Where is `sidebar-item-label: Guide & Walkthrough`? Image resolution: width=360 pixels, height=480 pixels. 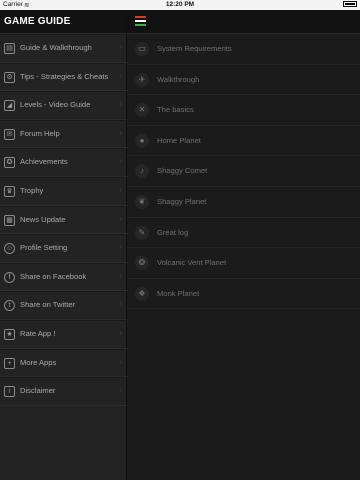 sidebar-item-label: Guide & Walkthrough is located at coordinates (56, 47).